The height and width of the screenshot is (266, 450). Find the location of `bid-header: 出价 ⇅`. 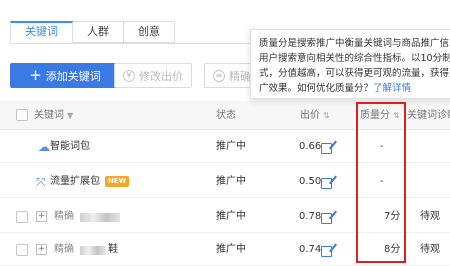

bid-header: 出价 ⇅ is located at coordinates (315, 115).